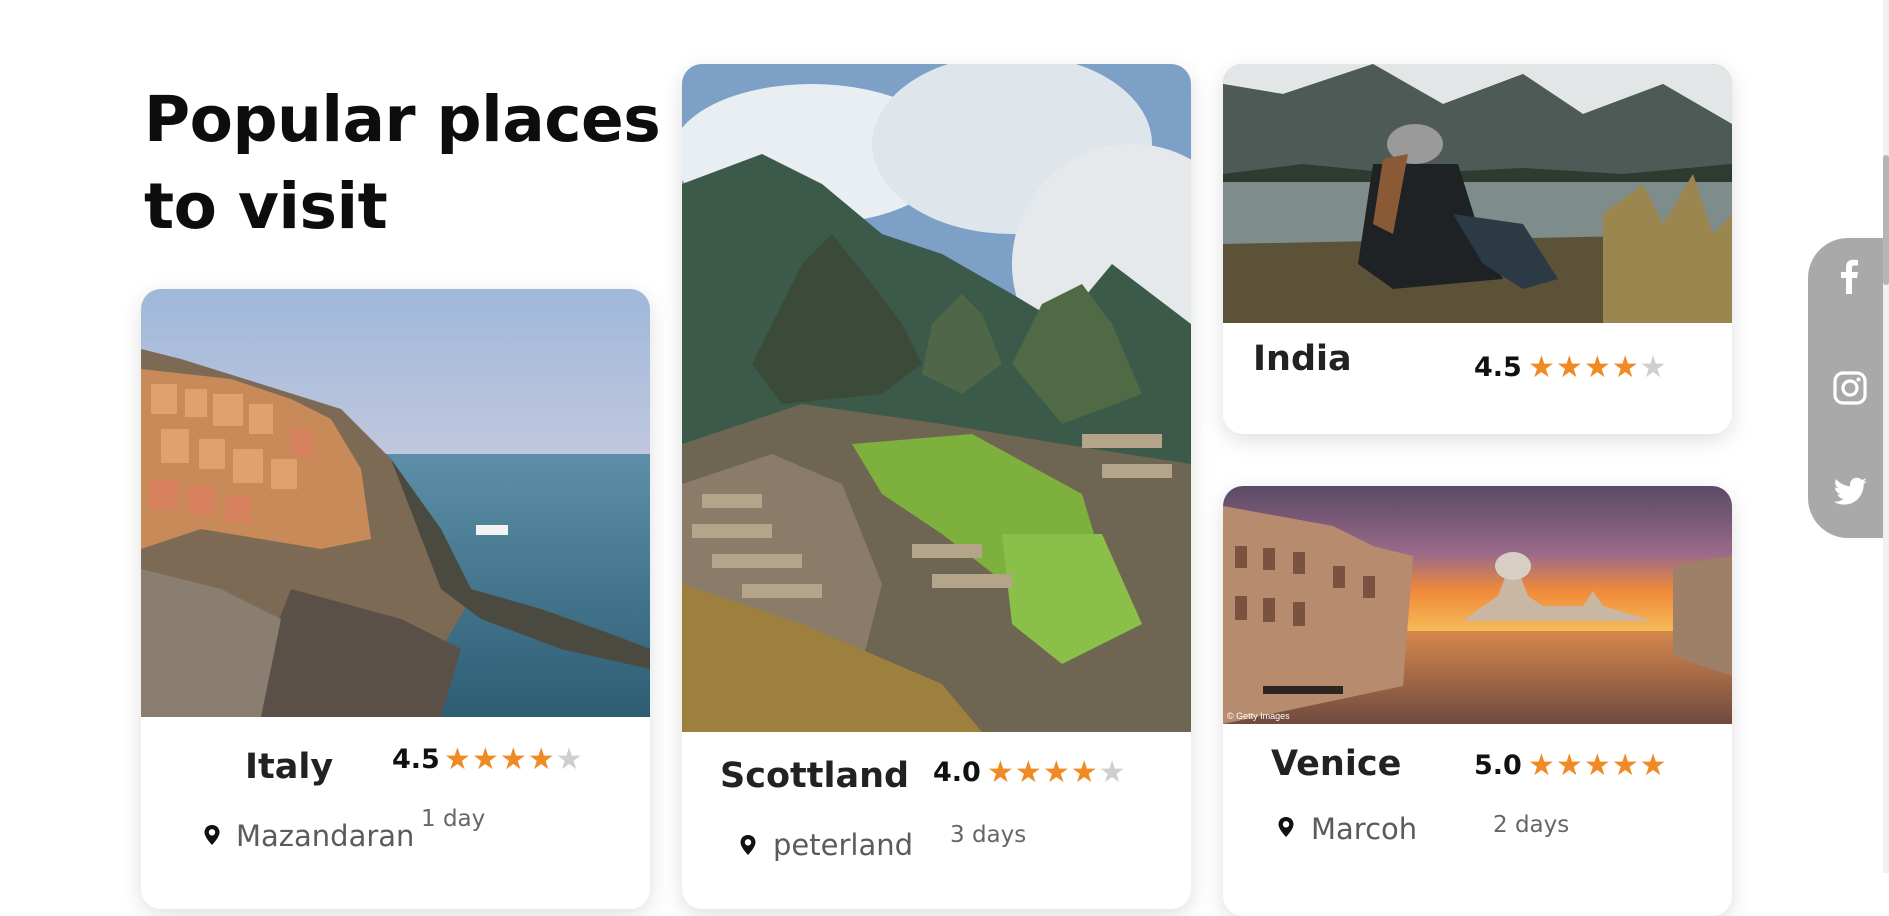 This screenshot has height=916, width=1889. What do you see at coordinates (402, 163) in the screenshot?
I see `page-title: Popular places to visit` at bounding box center [402, 163].